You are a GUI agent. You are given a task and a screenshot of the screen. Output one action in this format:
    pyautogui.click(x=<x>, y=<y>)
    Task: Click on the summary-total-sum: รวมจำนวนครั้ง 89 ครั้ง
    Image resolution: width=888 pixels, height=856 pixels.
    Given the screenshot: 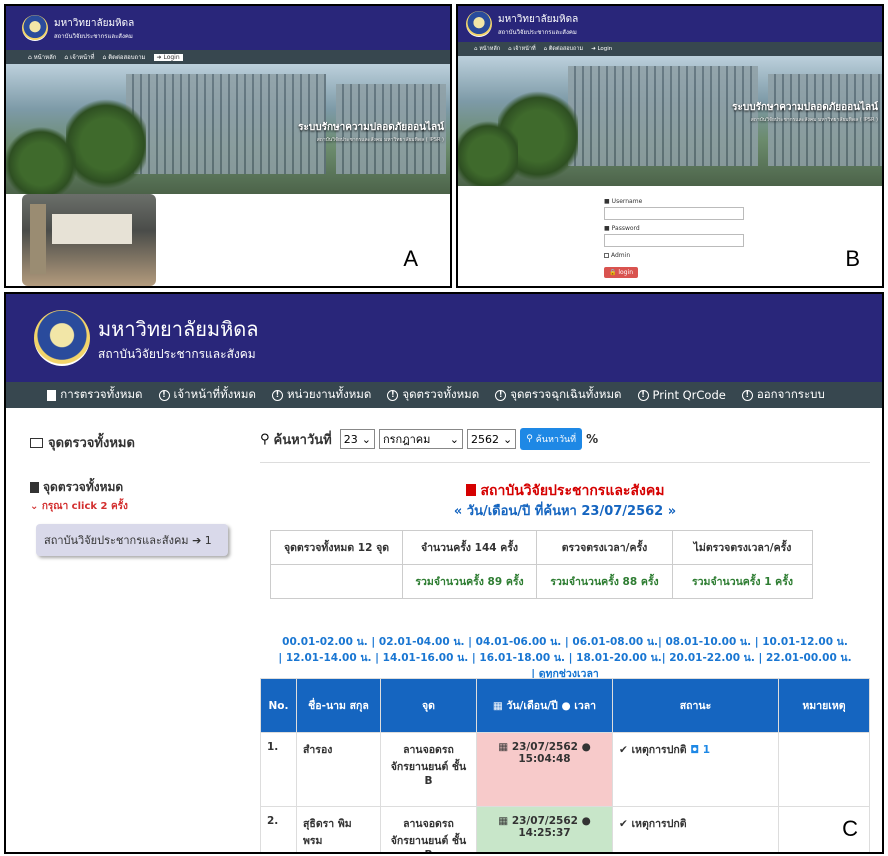 What is the action you would take?
    pyautogui.click(x=469, y=581)
    